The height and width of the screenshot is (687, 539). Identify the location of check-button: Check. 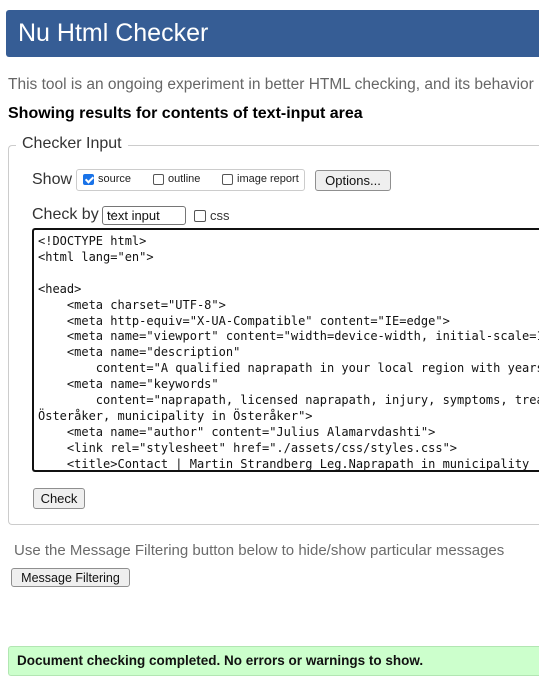
(59, 498).